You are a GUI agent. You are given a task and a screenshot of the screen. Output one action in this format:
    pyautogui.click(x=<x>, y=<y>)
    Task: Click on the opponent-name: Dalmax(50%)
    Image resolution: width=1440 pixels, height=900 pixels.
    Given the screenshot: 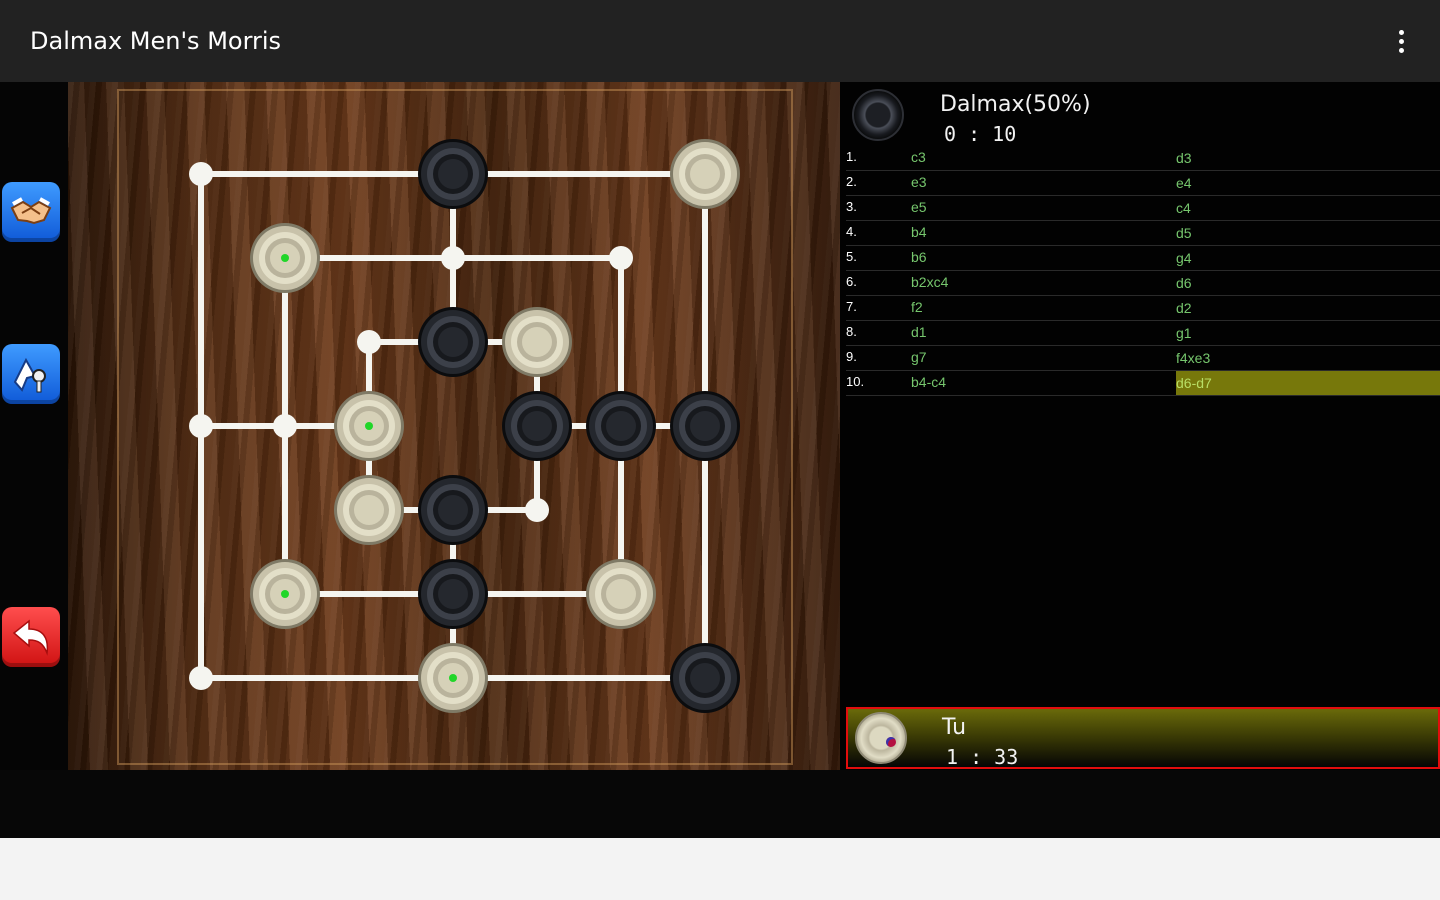 What is the action you would take?
    pyautogui.click(x=1015, y=104)
    